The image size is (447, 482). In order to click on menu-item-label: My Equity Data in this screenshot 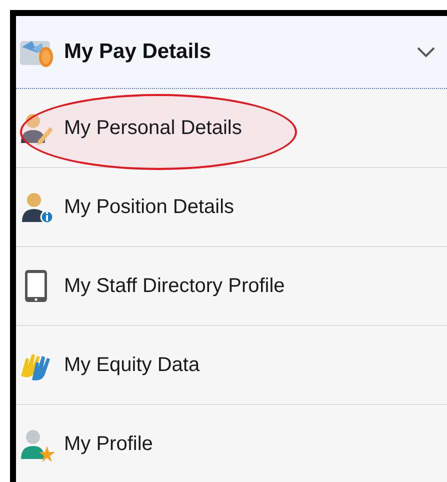, I will do `click(132, 365)`.